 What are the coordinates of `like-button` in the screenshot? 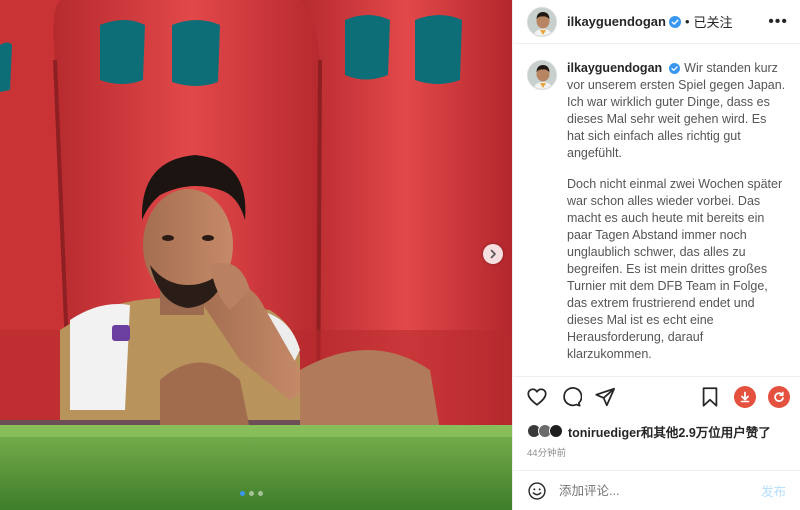 It's located at (537, 397).